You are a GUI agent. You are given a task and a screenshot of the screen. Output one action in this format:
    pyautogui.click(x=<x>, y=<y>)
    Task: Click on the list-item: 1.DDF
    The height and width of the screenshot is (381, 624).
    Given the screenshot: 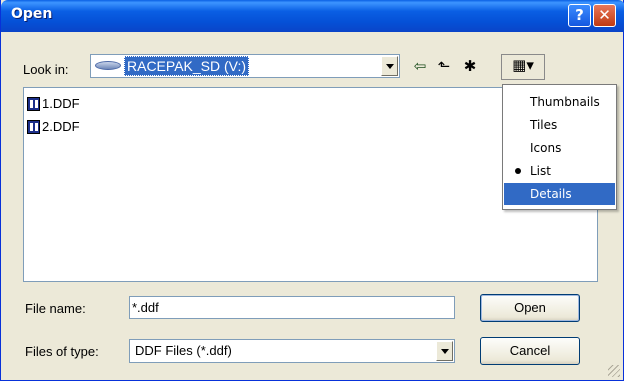 What is the action you would take?
    pyautogui.click(x=53, y=104)
    